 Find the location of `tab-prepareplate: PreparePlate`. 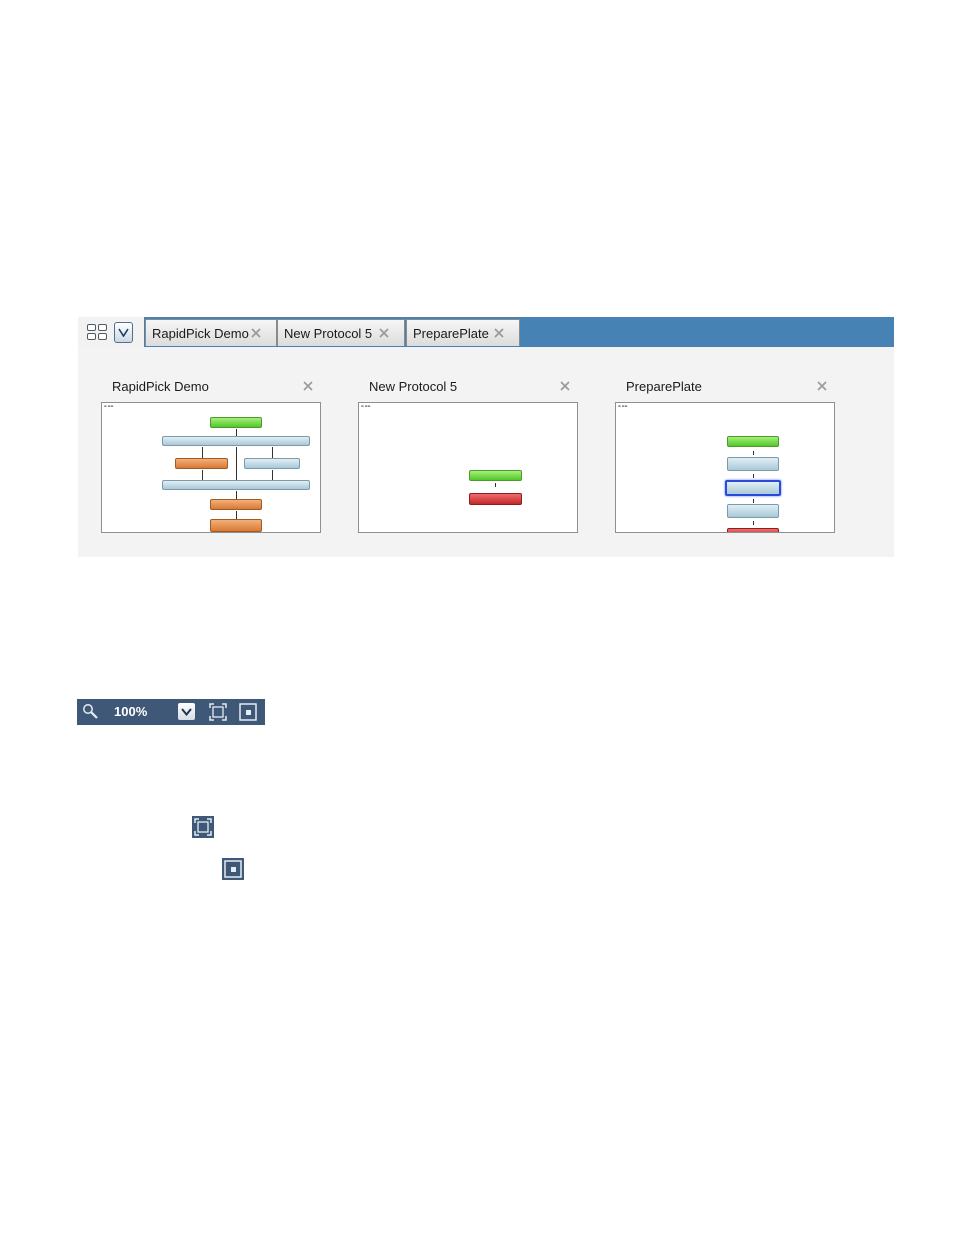

tab-prepareplate: PreparePlate is located at coordinates (463, 332).